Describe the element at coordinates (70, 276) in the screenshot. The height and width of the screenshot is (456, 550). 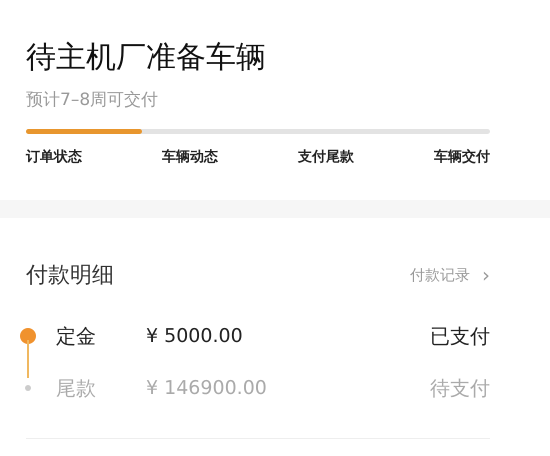
I see `section-title: 付款明细` at that location.